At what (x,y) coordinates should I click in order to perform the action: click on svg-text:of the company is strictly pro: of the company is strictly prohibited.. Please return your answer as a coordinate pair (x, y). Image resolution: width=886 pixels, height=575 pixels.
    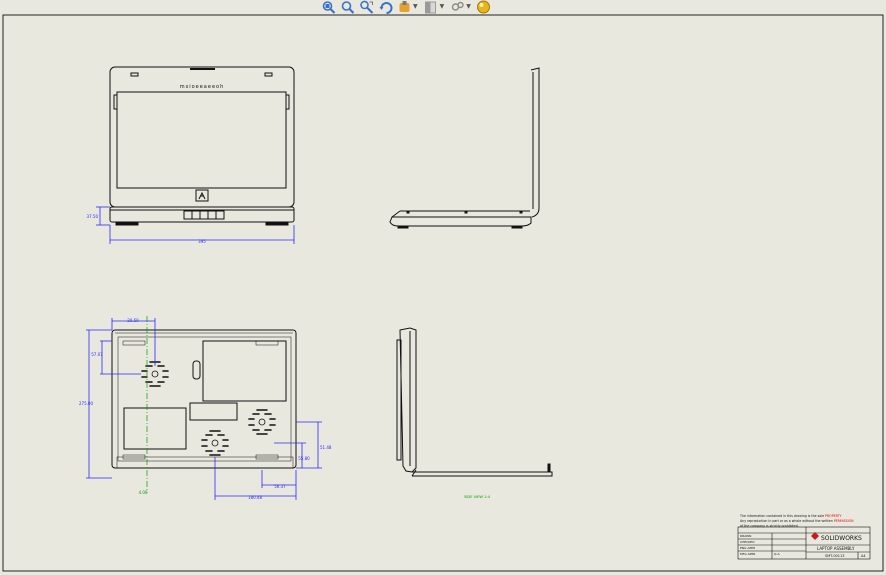
    Looking at the image, I should click on (769, 526).